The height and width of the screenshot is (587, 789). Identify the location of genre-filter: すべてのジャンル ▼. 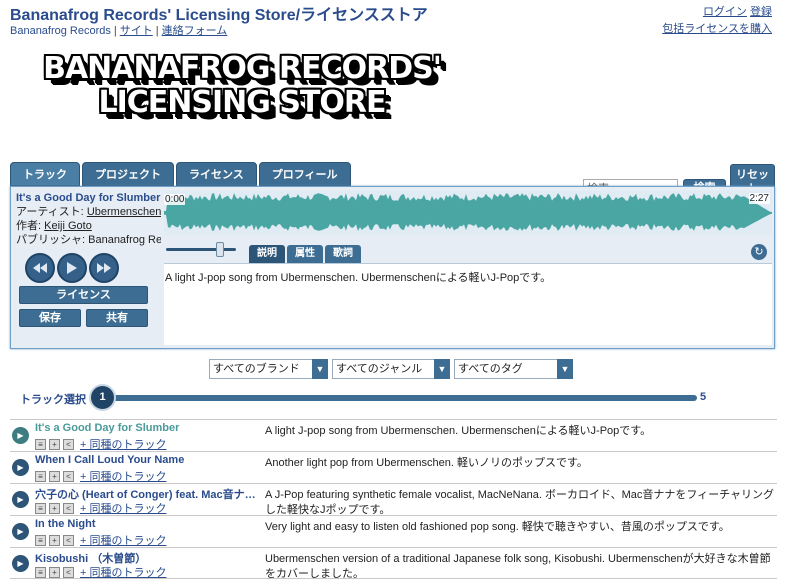
(391, 369).